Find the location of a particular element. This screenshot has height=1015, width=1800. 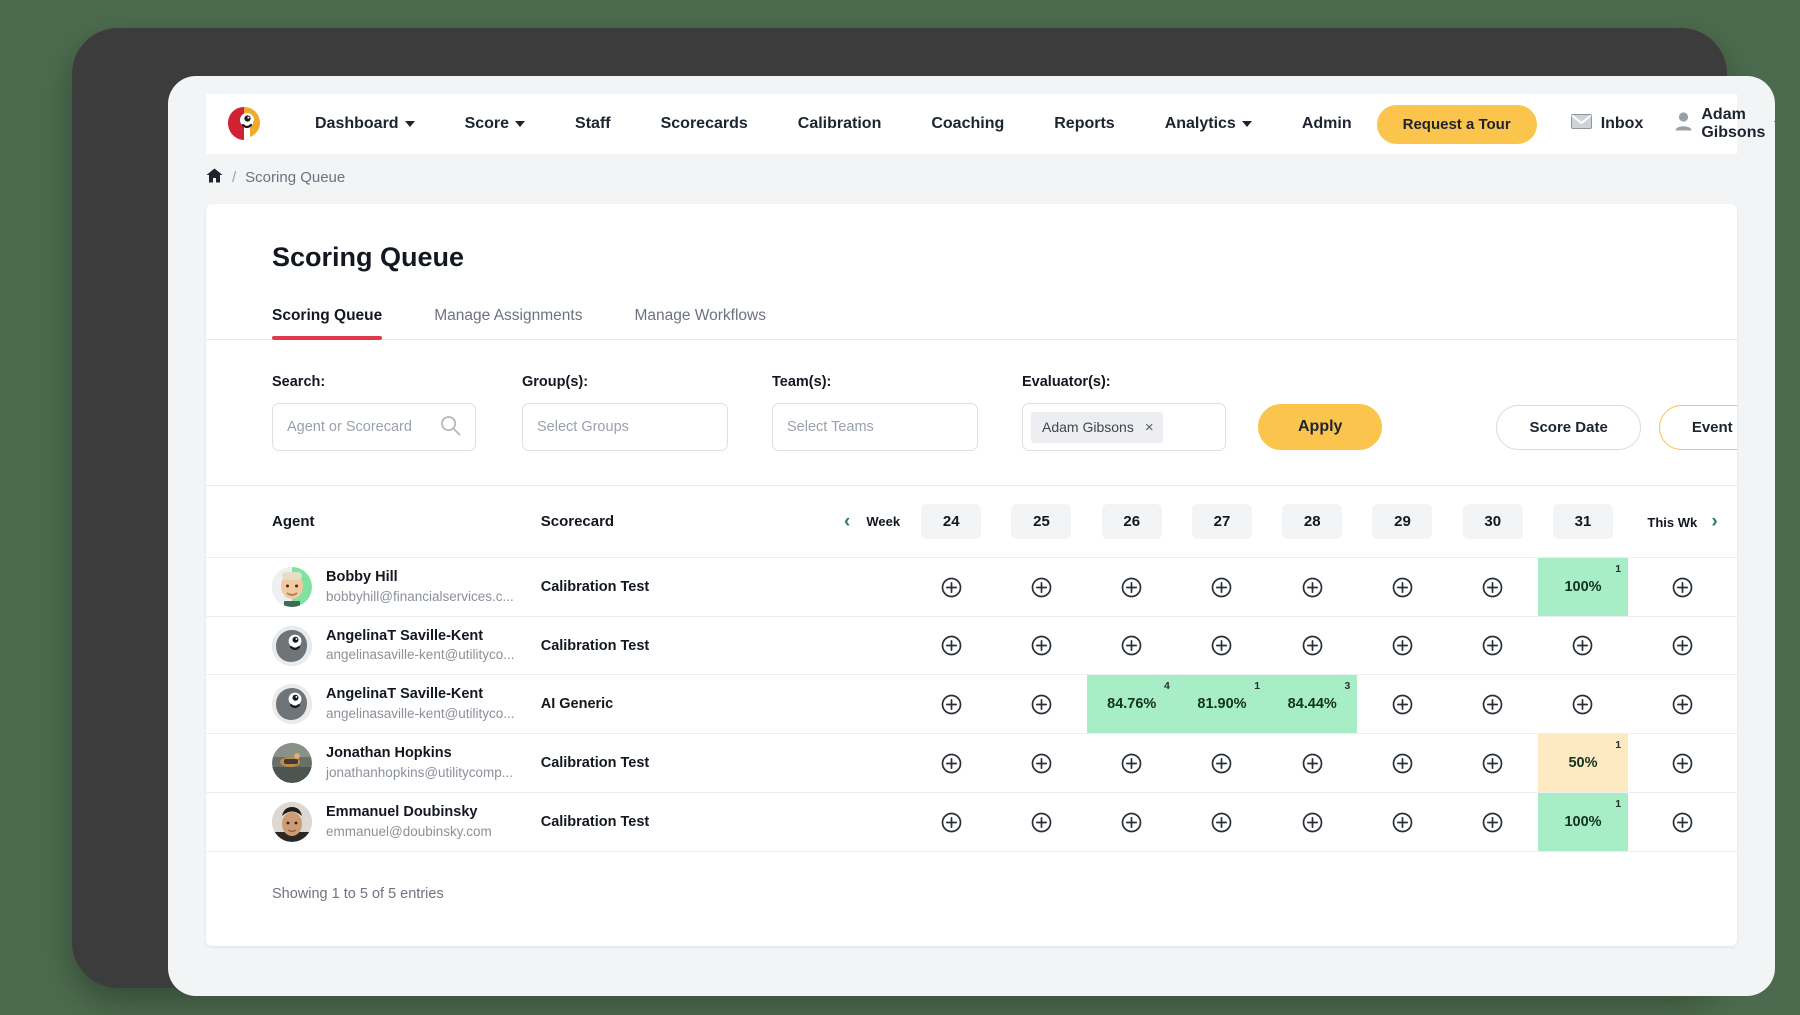

nav-item-dashboard: Dashboard is located at coordinates (365, 124).